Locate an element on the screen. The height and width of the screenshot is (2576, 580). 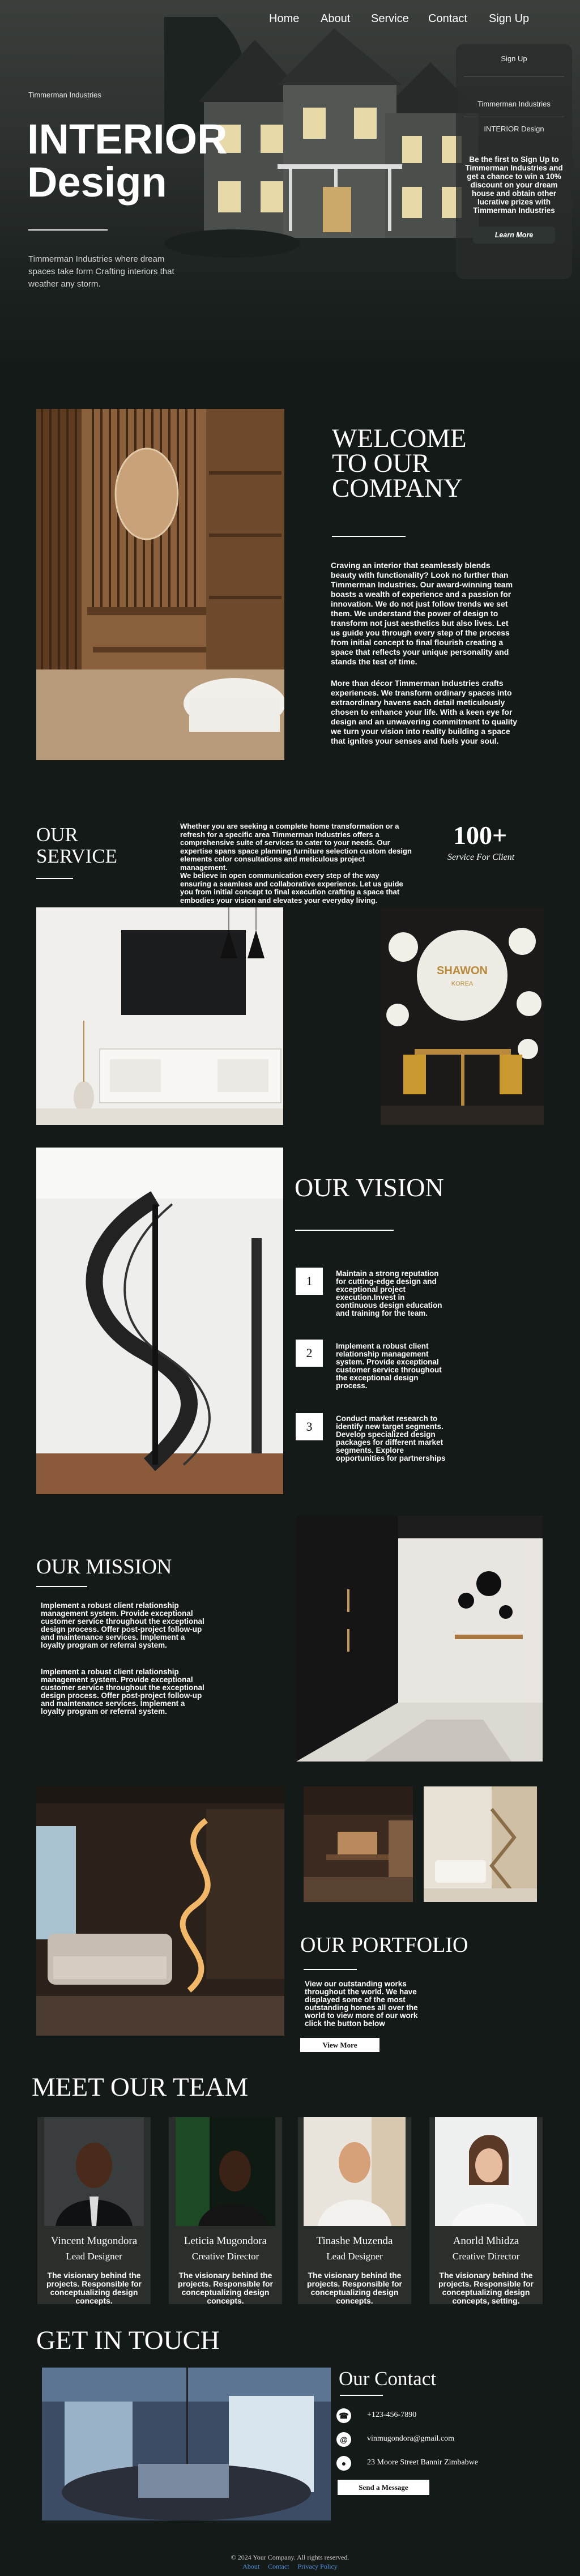
welcome-divider is located at coordinates (369, 536).